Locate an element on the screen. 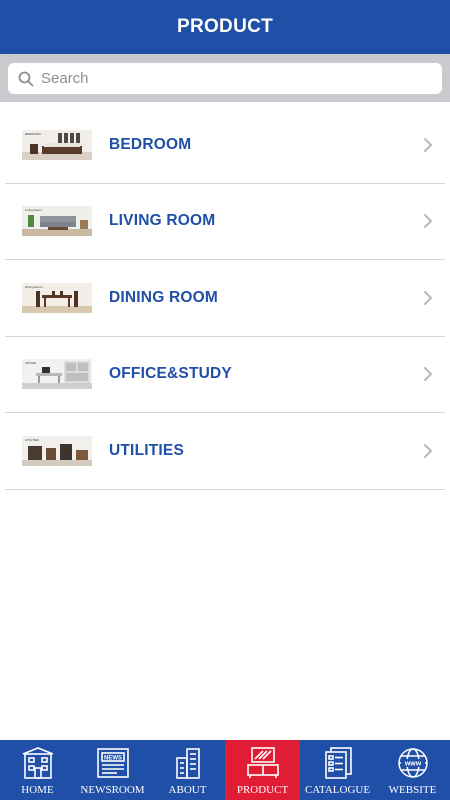 The image size is (450, 800). tv-furniture-icon is located at coordinates (262, 762).